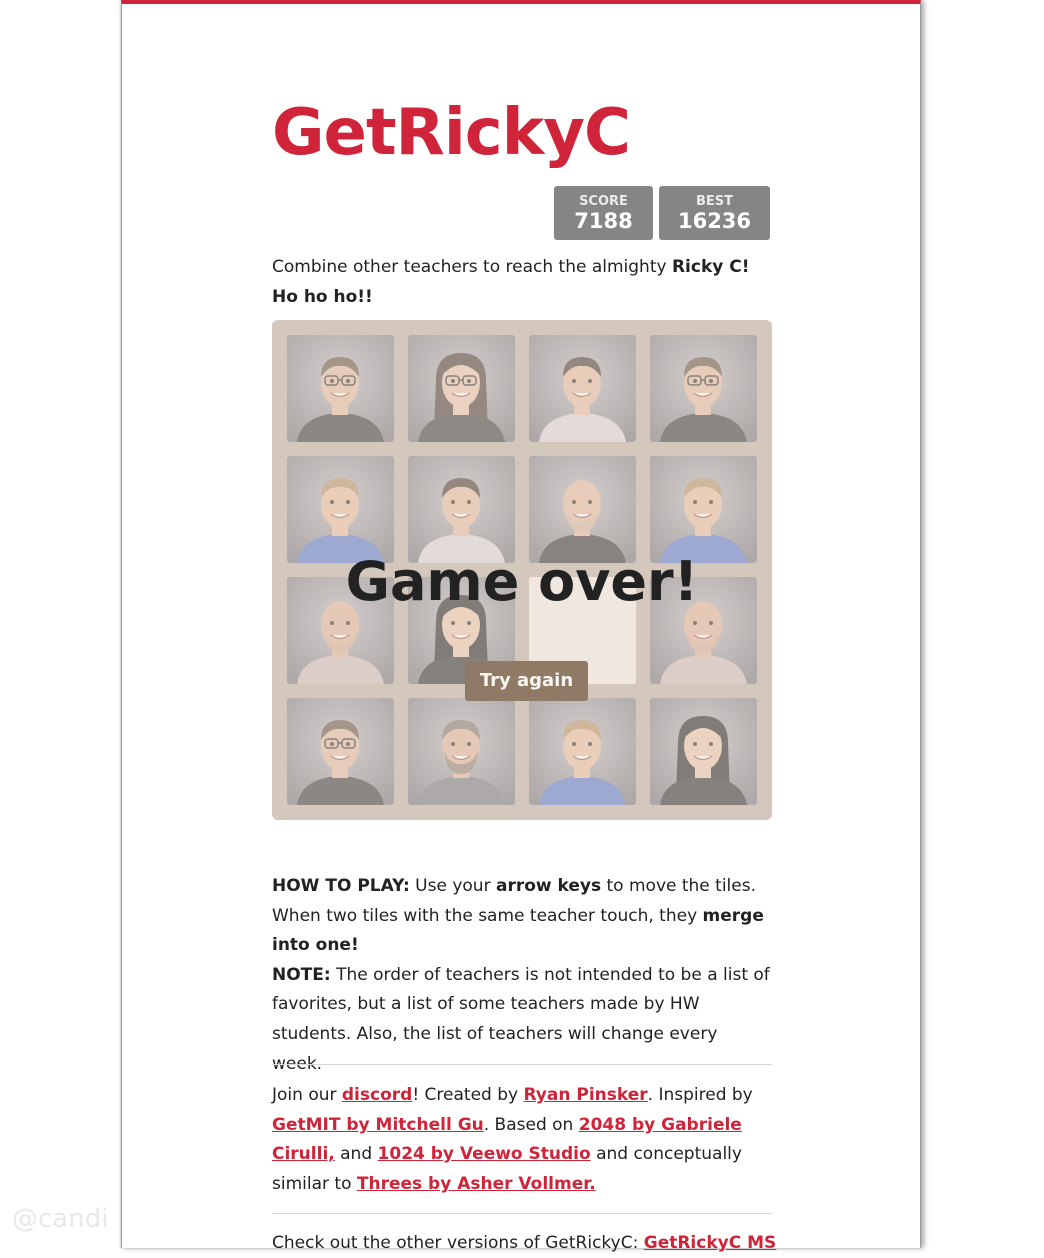  Describe the element at coordinates (700, 1095) in the screenshot. I see `credits-text-3: . Inspired by` at that location.